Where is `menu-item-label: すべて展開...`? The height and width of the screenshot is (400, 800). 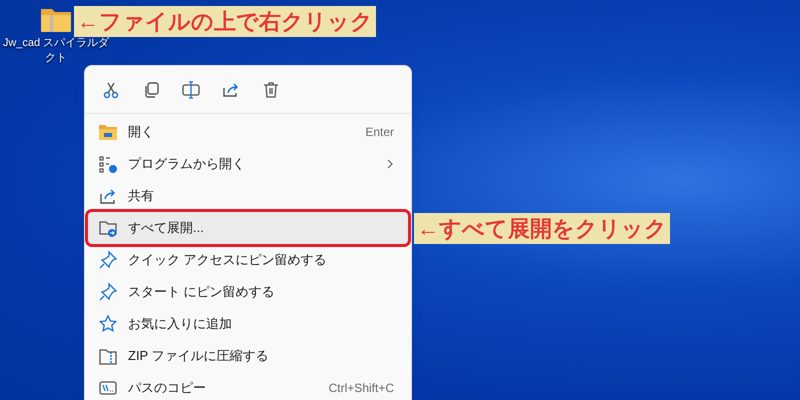
menu-item-label: すべて展開... is located at coordinates (166, 228).